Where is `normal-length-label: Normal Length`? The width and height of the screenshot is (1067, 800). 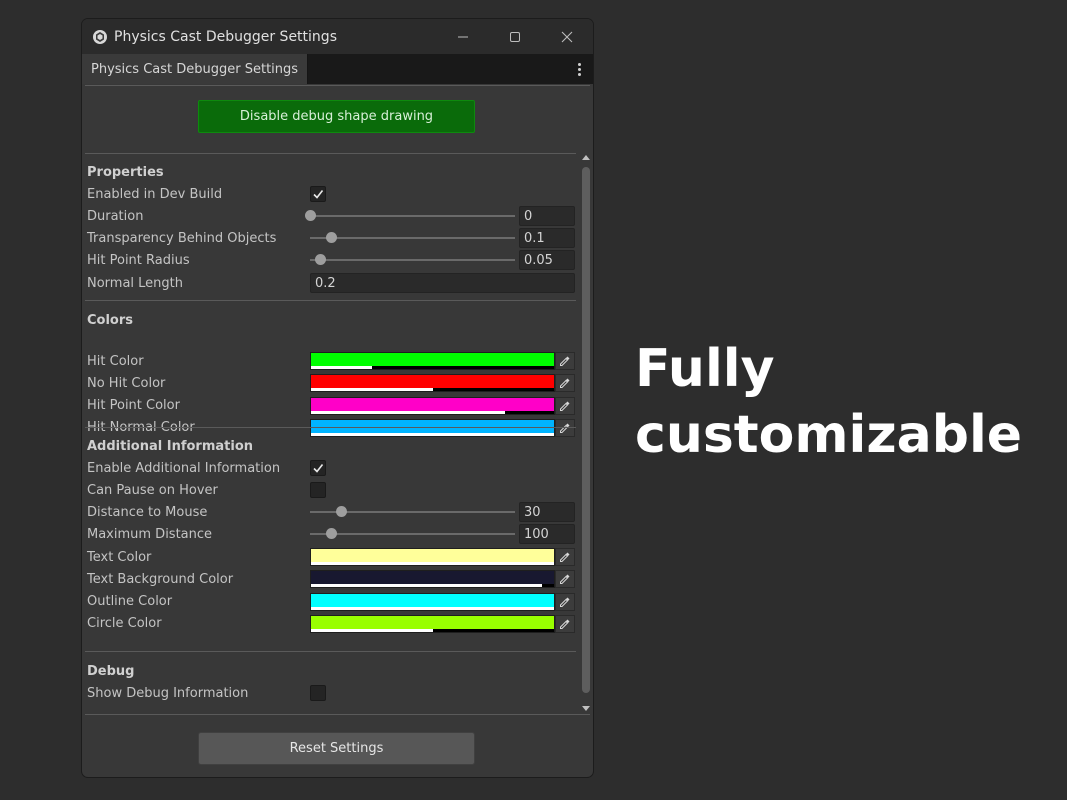 normal-length-label: Normal Length is located at coordinates (135, 283).